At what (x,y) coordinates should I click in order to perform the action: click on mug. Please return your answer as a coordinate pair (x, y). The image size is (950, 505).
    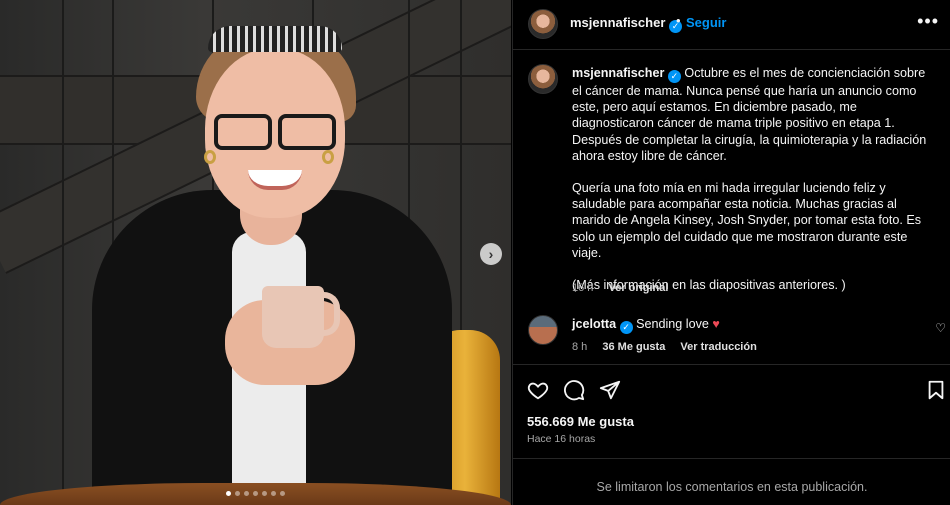
    Looking at the image, I should click on (293, 317).